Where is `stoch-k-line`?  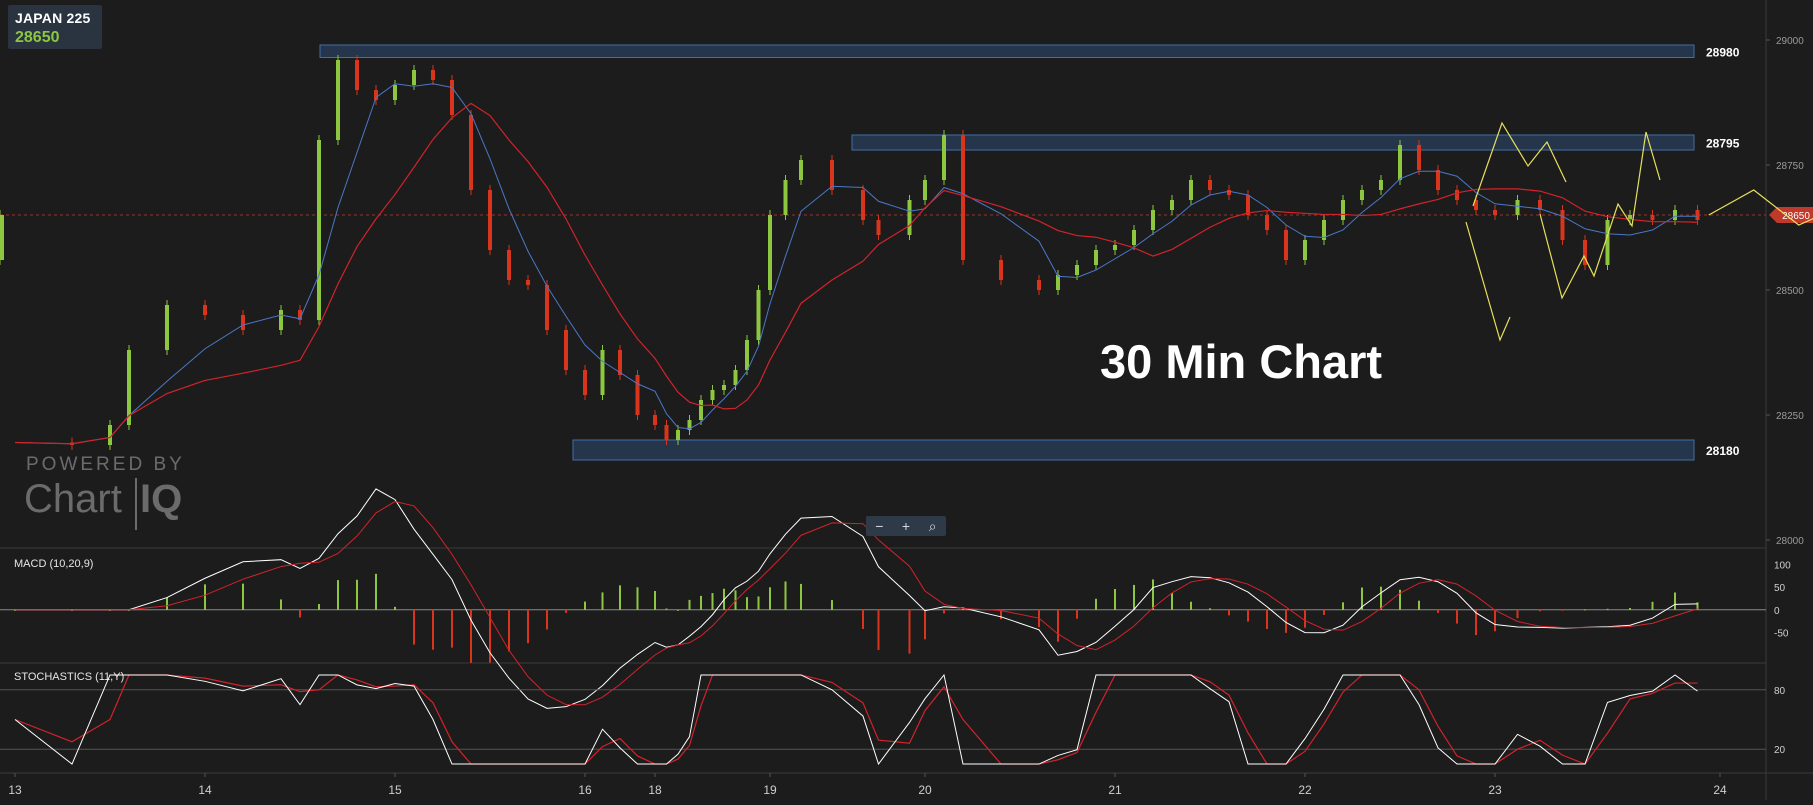 stoch-k-line is located at coordinates (856, 719).